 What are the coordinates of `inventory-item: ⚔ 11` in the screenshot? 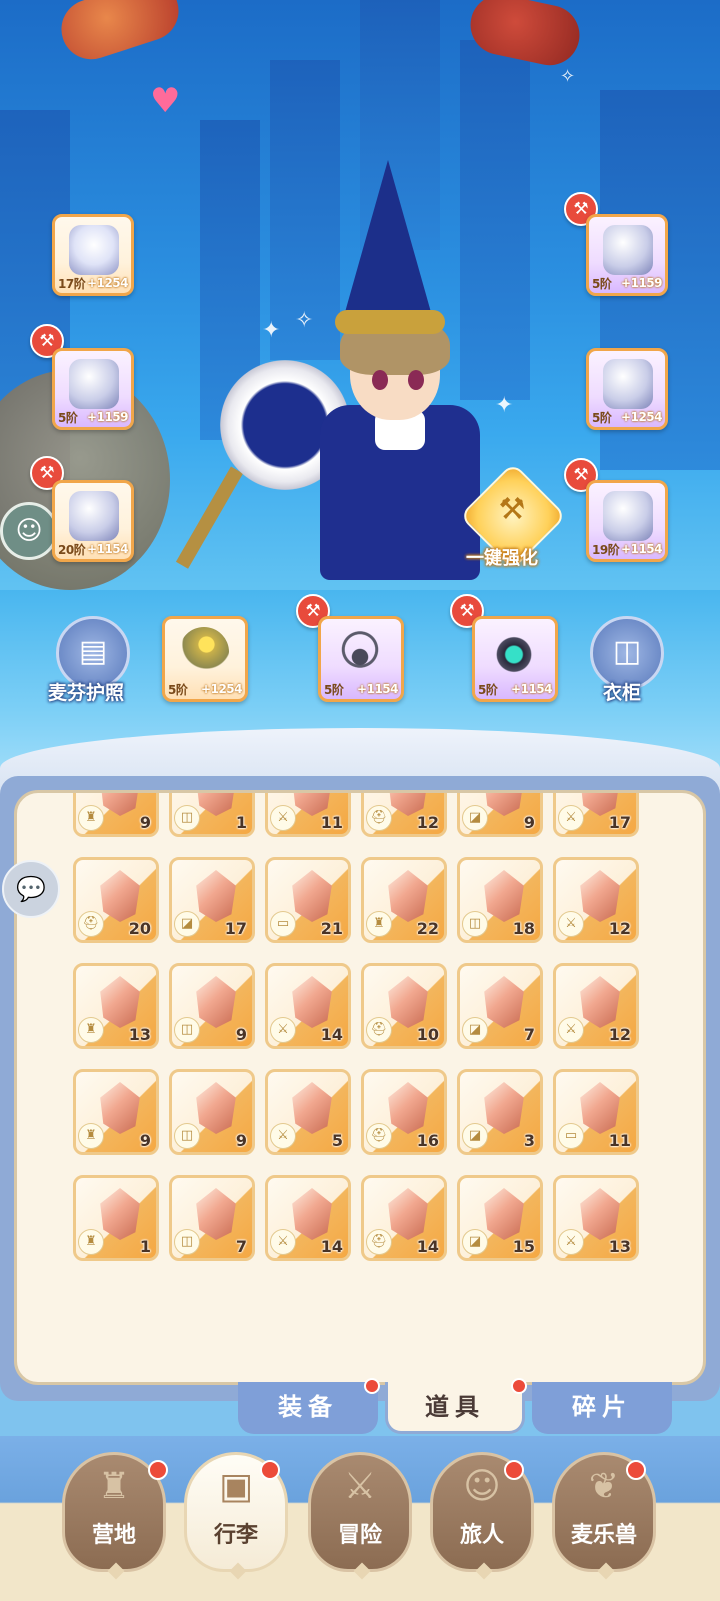 It's located at (308, 815).